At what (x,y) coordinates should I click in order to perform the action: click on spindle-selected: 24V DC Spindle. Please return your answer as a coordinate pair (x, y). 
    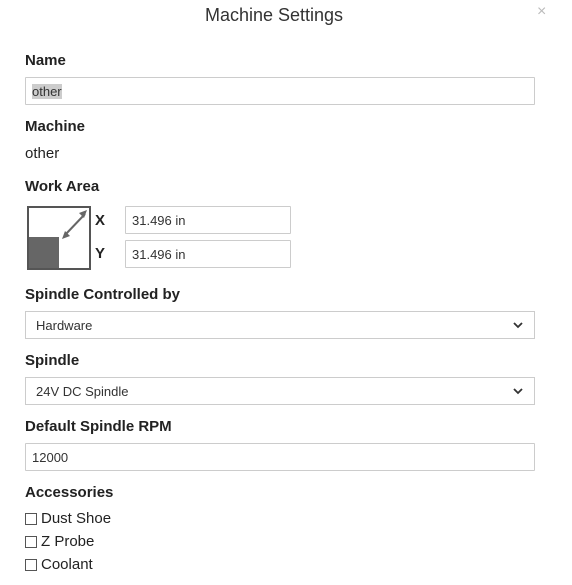
    Looking at the image, I should click on (82, 391).